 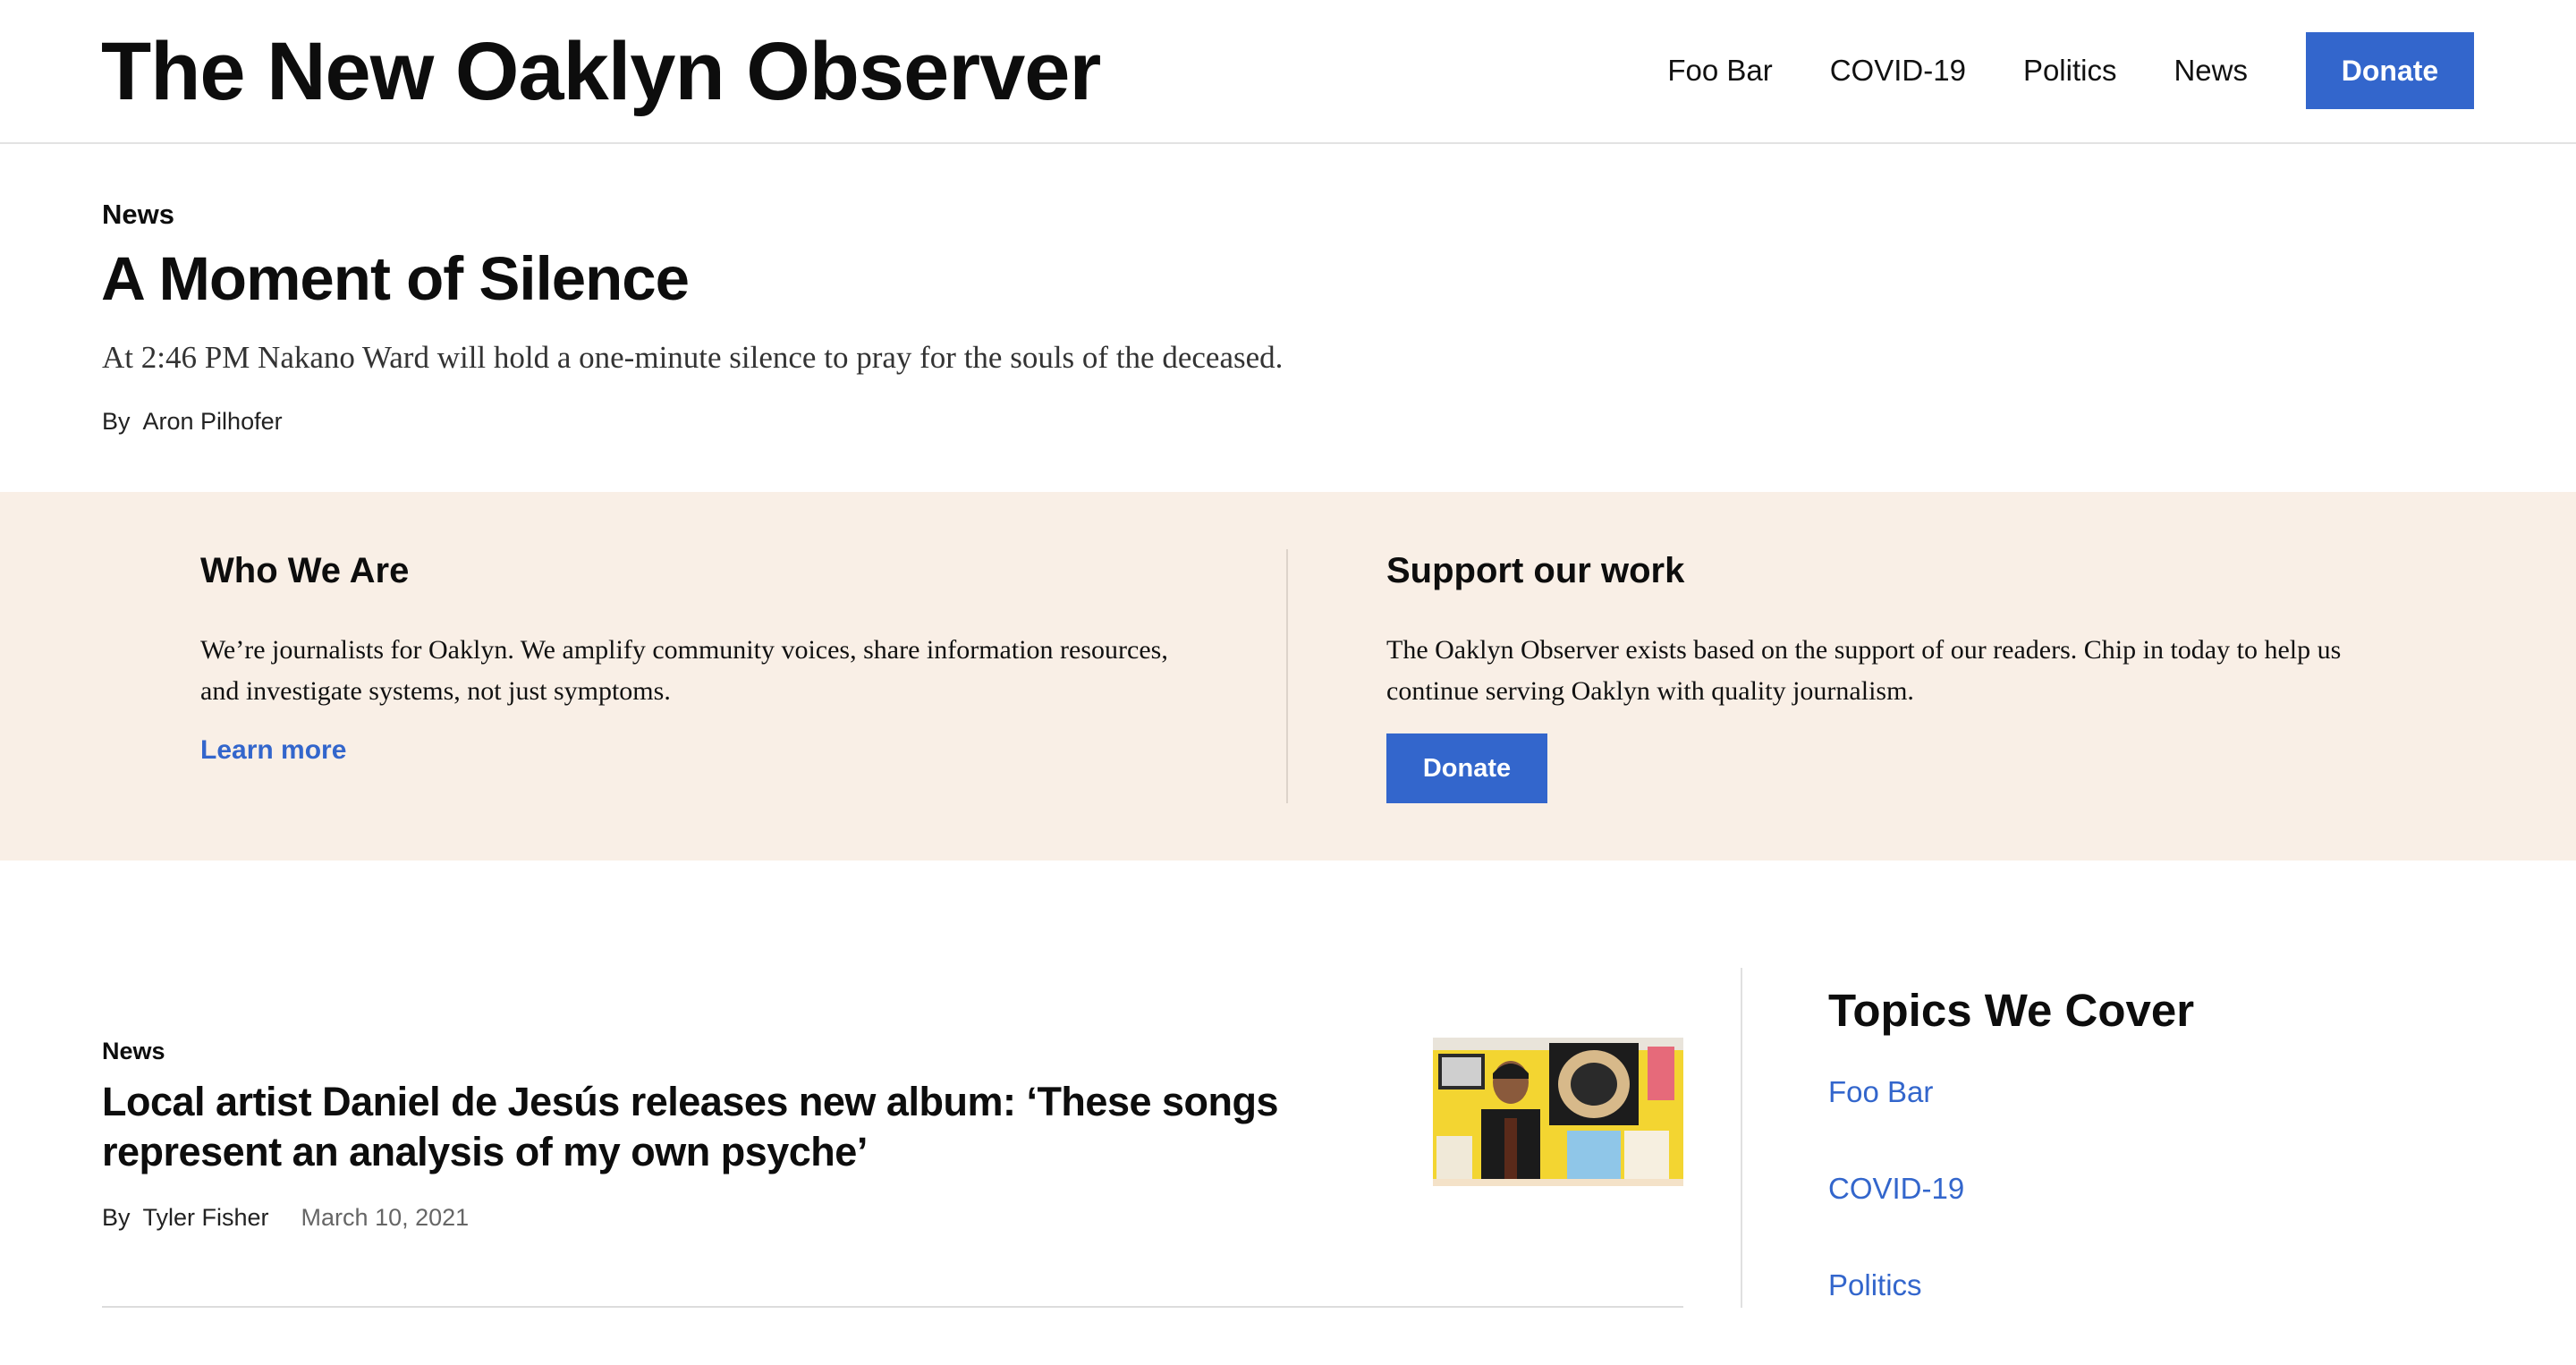 I want to click on article-author-link: Tyler Fisher, so click(x=206, y=1217).